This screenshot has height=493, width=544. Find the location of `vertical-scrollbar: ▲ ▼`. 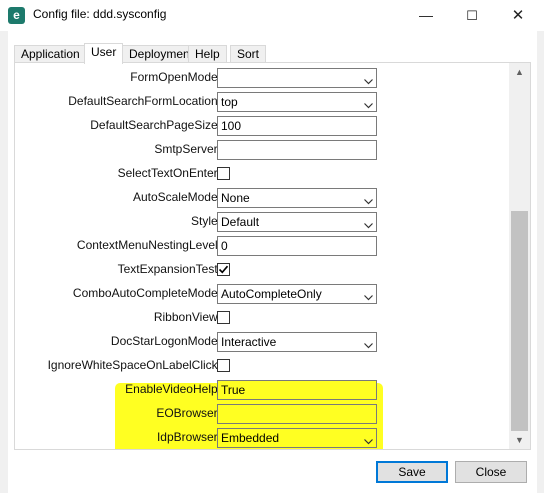

vertical-scrollbar: ▲ ▼ is located at coordinates (519, 256).